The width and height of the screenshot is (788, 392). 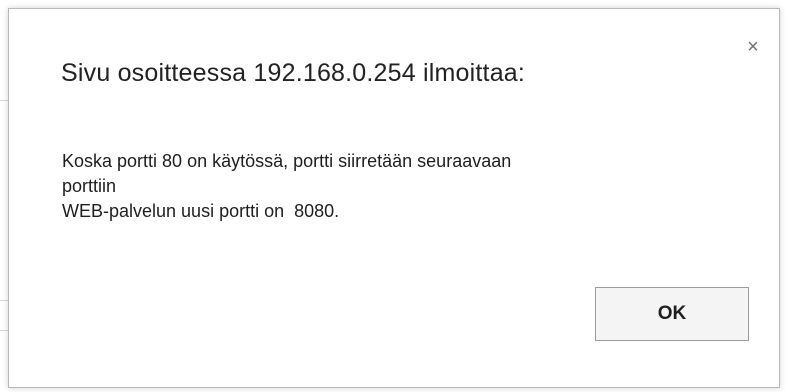 What do you see at coordinates (753, 47) in the screenshot?
I see `close-icon: ×` at bounding box center [753, 47].